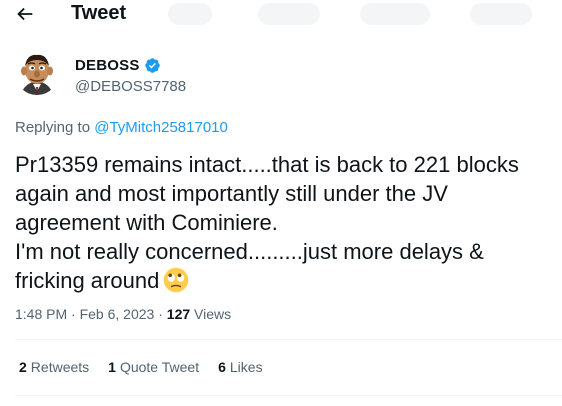  I want to click on avatar, so click(37, 73).